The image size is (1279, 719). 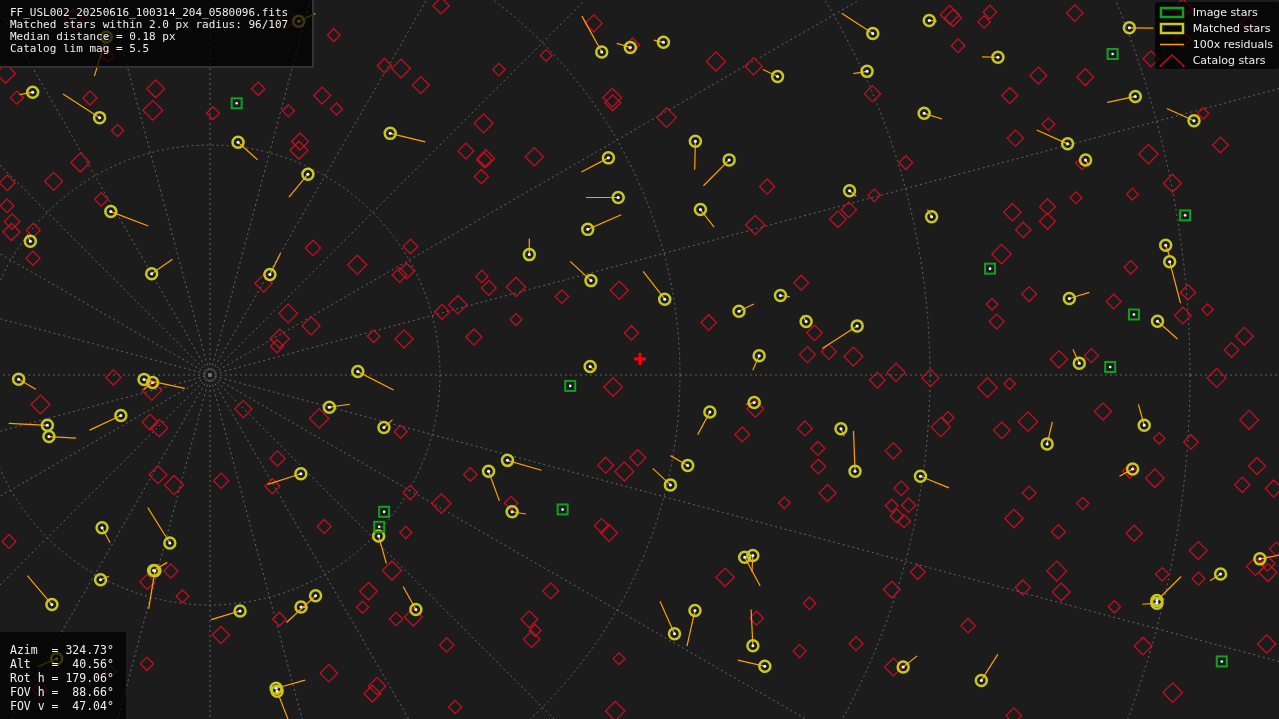 I want to click on matched-star-rectangle-icon, so click(x=1171, y=28).